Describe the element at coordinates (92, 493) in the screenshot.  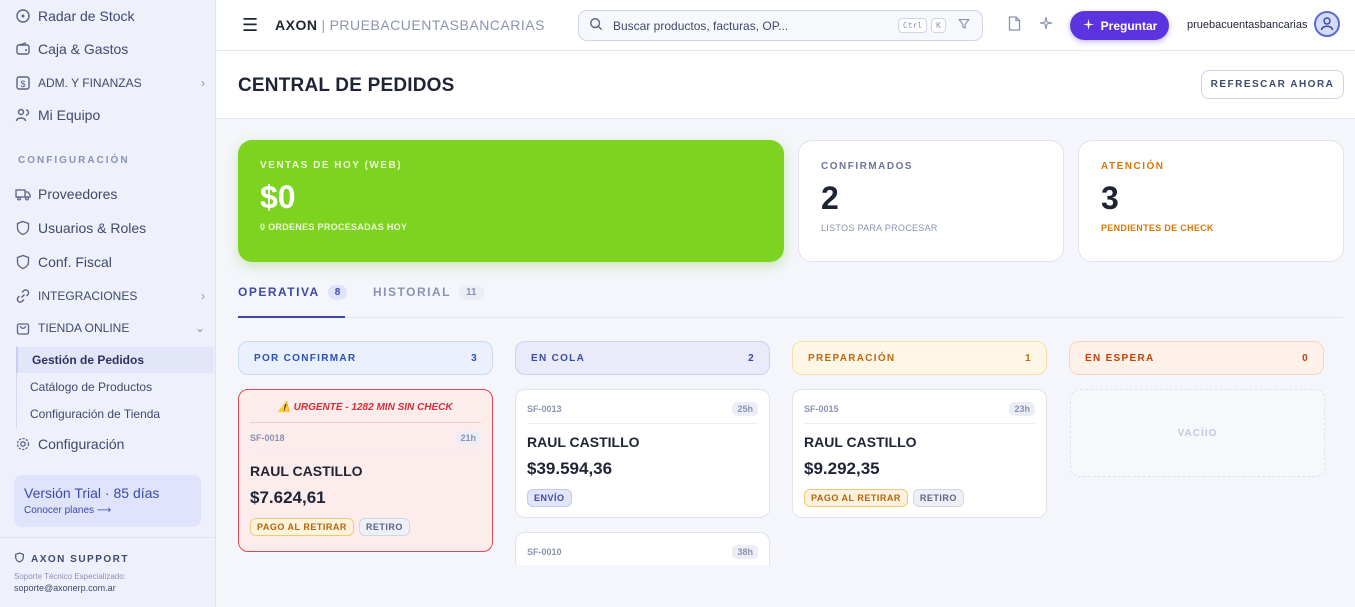
I see `trial-title: Versión Trial · 85 días` at that location.